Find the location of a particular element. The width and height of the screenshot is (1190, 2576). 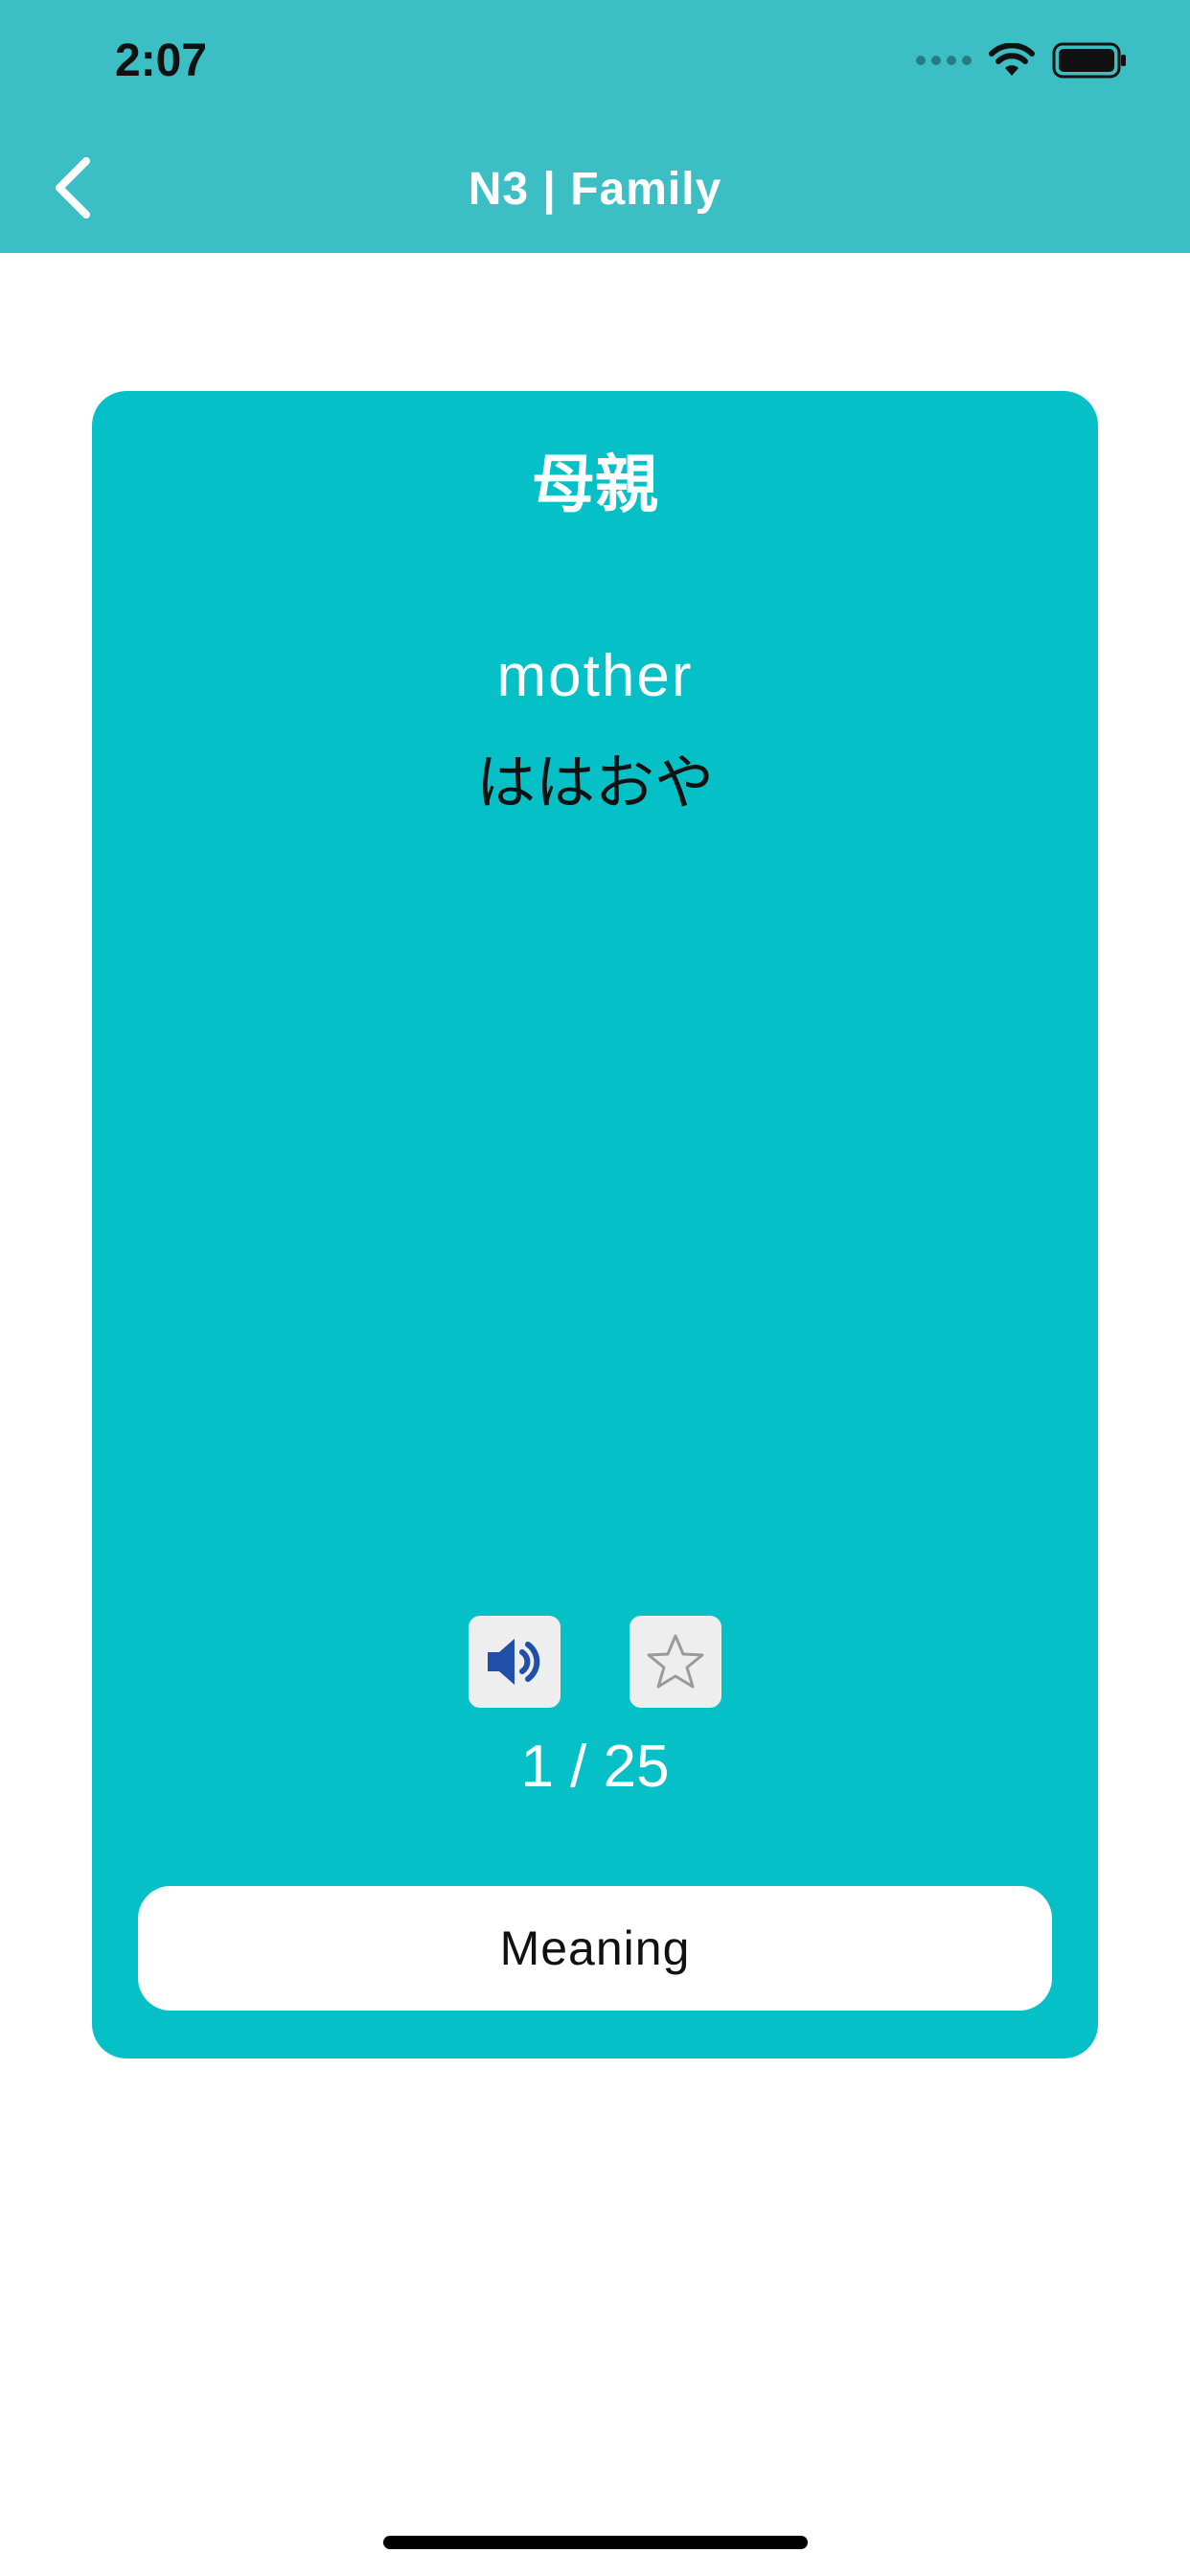

star-outline-icon is located at coordinates (676, 1661).